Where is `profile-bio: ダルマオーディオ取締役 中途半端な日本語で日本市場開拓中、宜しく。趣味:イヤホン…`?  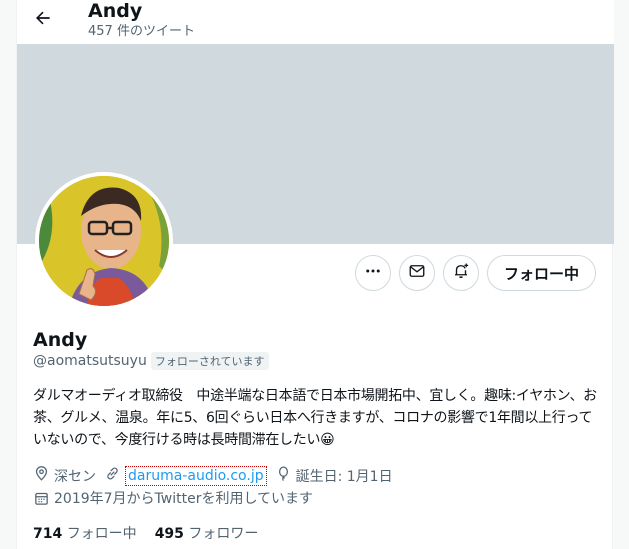
profile-bio: ダルマオーディオ取締役 中途半端な日本語で日本市場開拓中、宜しく。趣味:イヤホン… is located at coordinates (315, 418).